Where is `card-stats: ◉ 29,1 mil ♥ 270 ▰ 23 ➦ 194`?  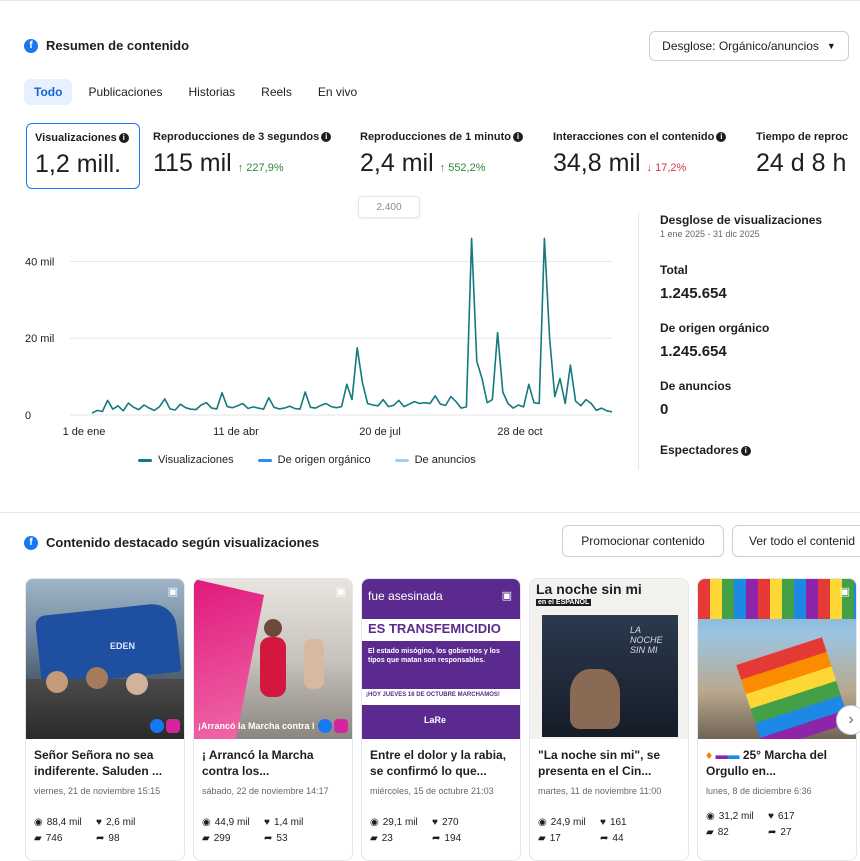 card-stats: ◉ 29,1 mil ♥ 270 ▰ 23 ➦ 194 is located at coordinates (425, 831).